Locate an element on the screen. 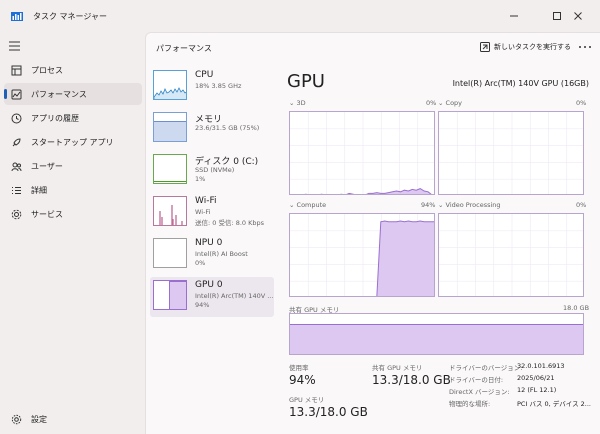 This screenshot has height=434, width=600. sidebar-item-details: 詳細 is located at coordinates (73, 190).